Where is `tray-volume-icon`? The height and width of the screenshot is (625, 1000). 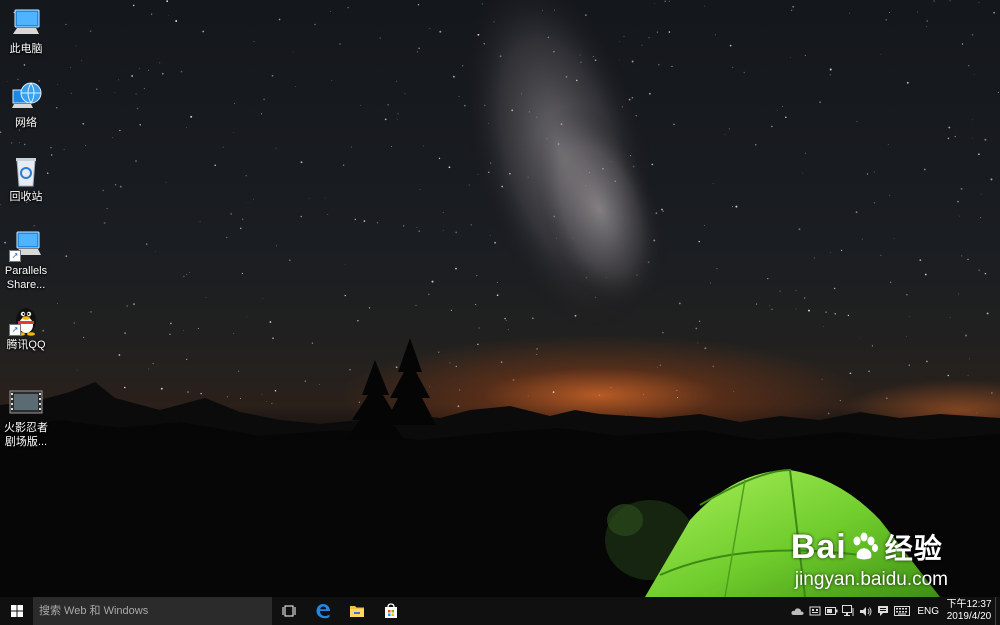
tray-volume-icon is located at coordinates (865, 611).